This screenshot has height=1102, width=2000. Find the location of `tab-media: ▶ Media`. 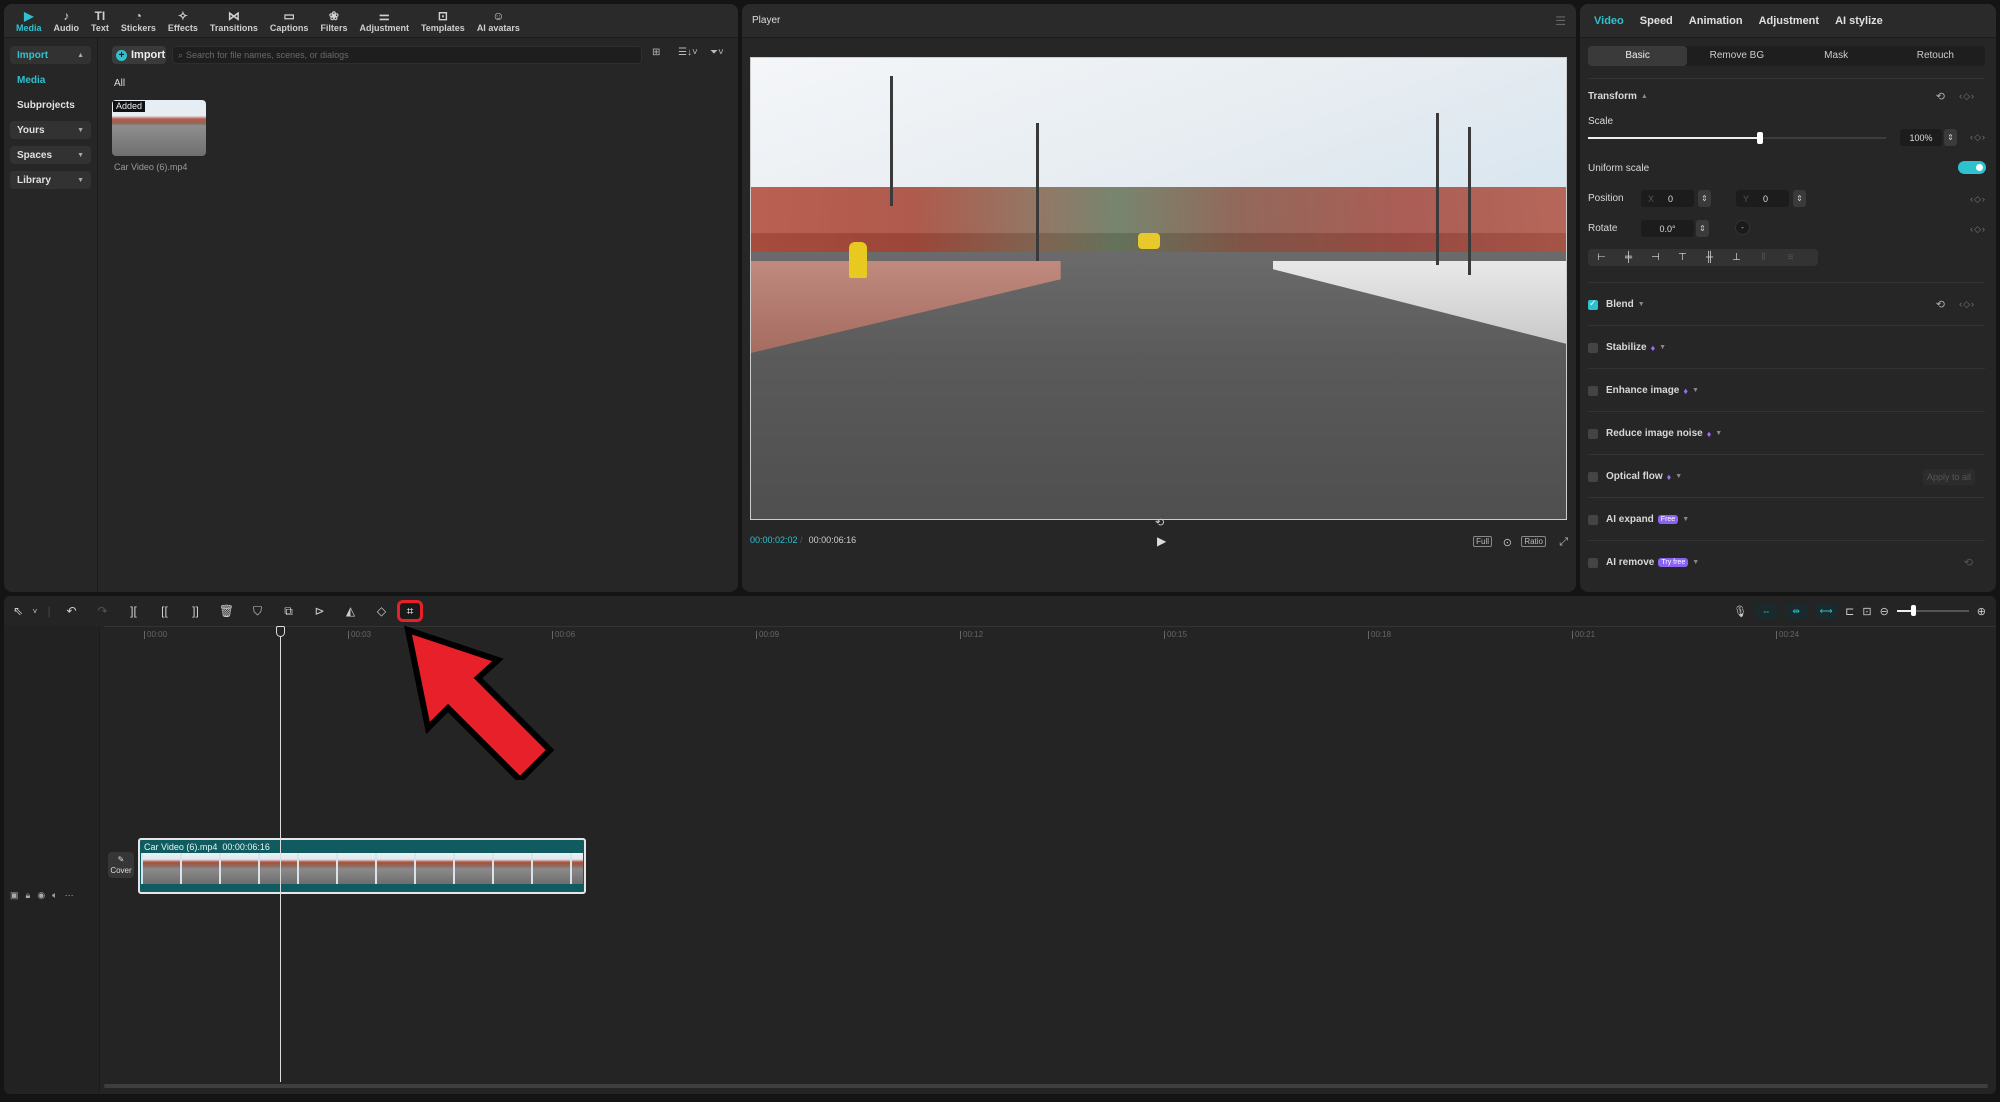

tab-media: ▶ Media is located at coordinates (29, 21).